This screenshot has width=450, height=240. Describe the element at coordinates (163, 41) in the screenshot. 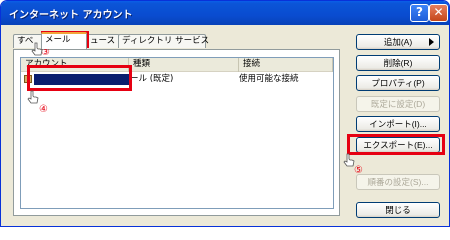

I see `tab-directory-service: ディレクトリ サービス` at that location.